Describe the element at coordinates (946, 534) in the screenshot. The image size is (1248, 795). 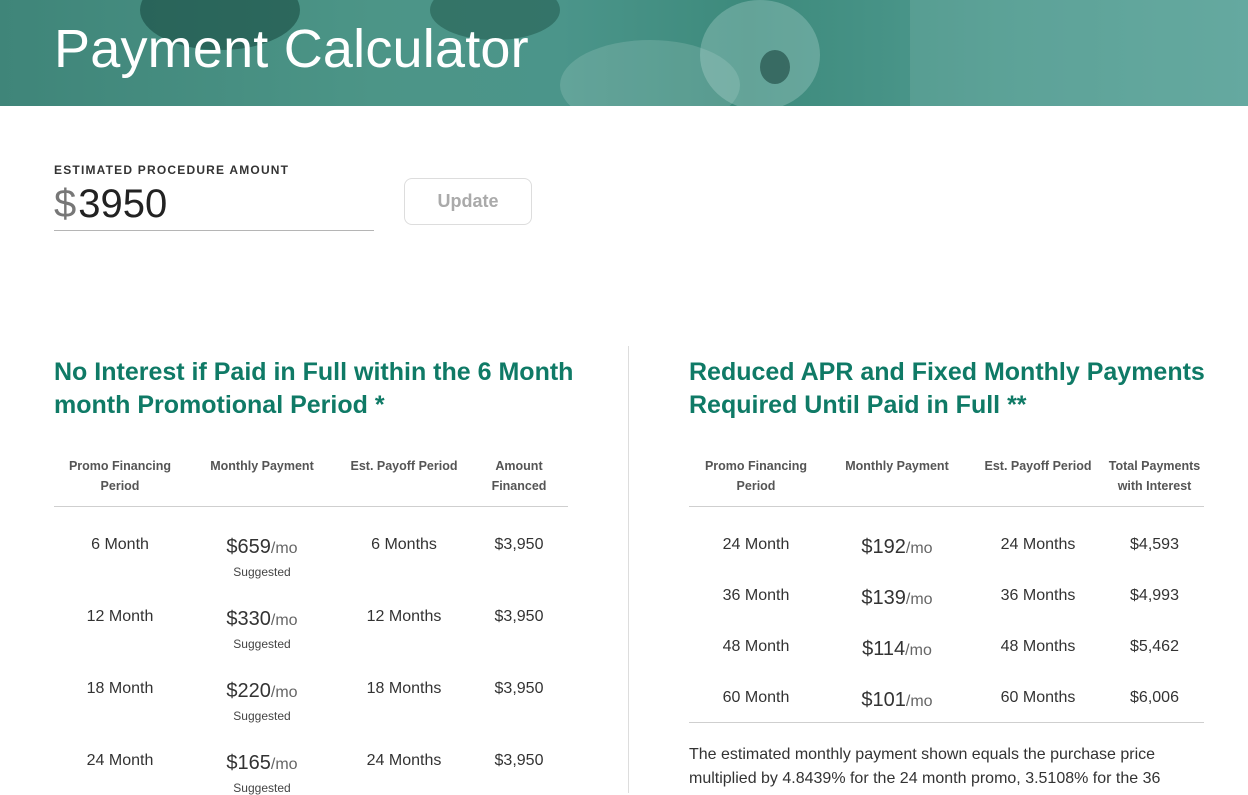
I see `table-row: 24 Month $192/mo 24 Months $4,593` at that location.